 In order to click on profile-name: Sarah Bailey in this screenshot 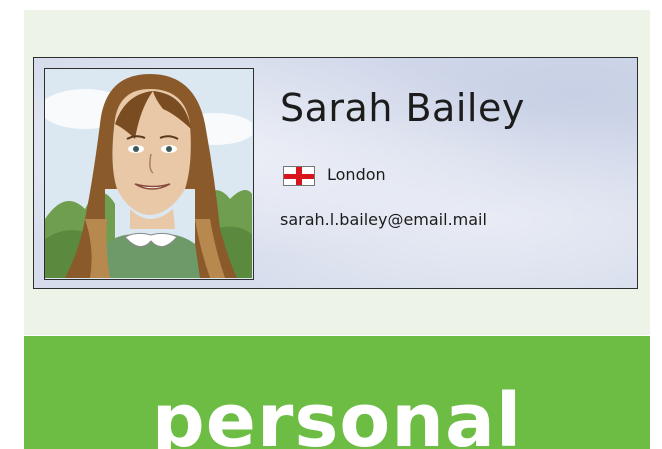, I will do `click(402, 108)`.